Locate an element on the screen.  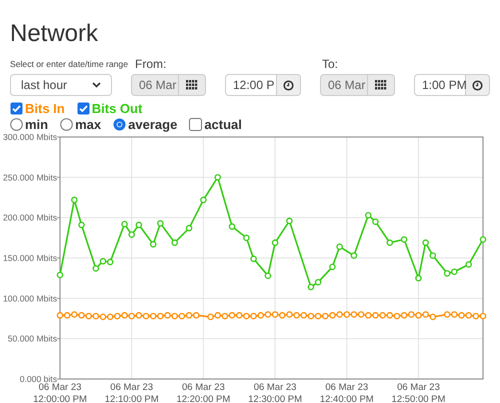
calendar-icon is located at coordinates (192, 85).